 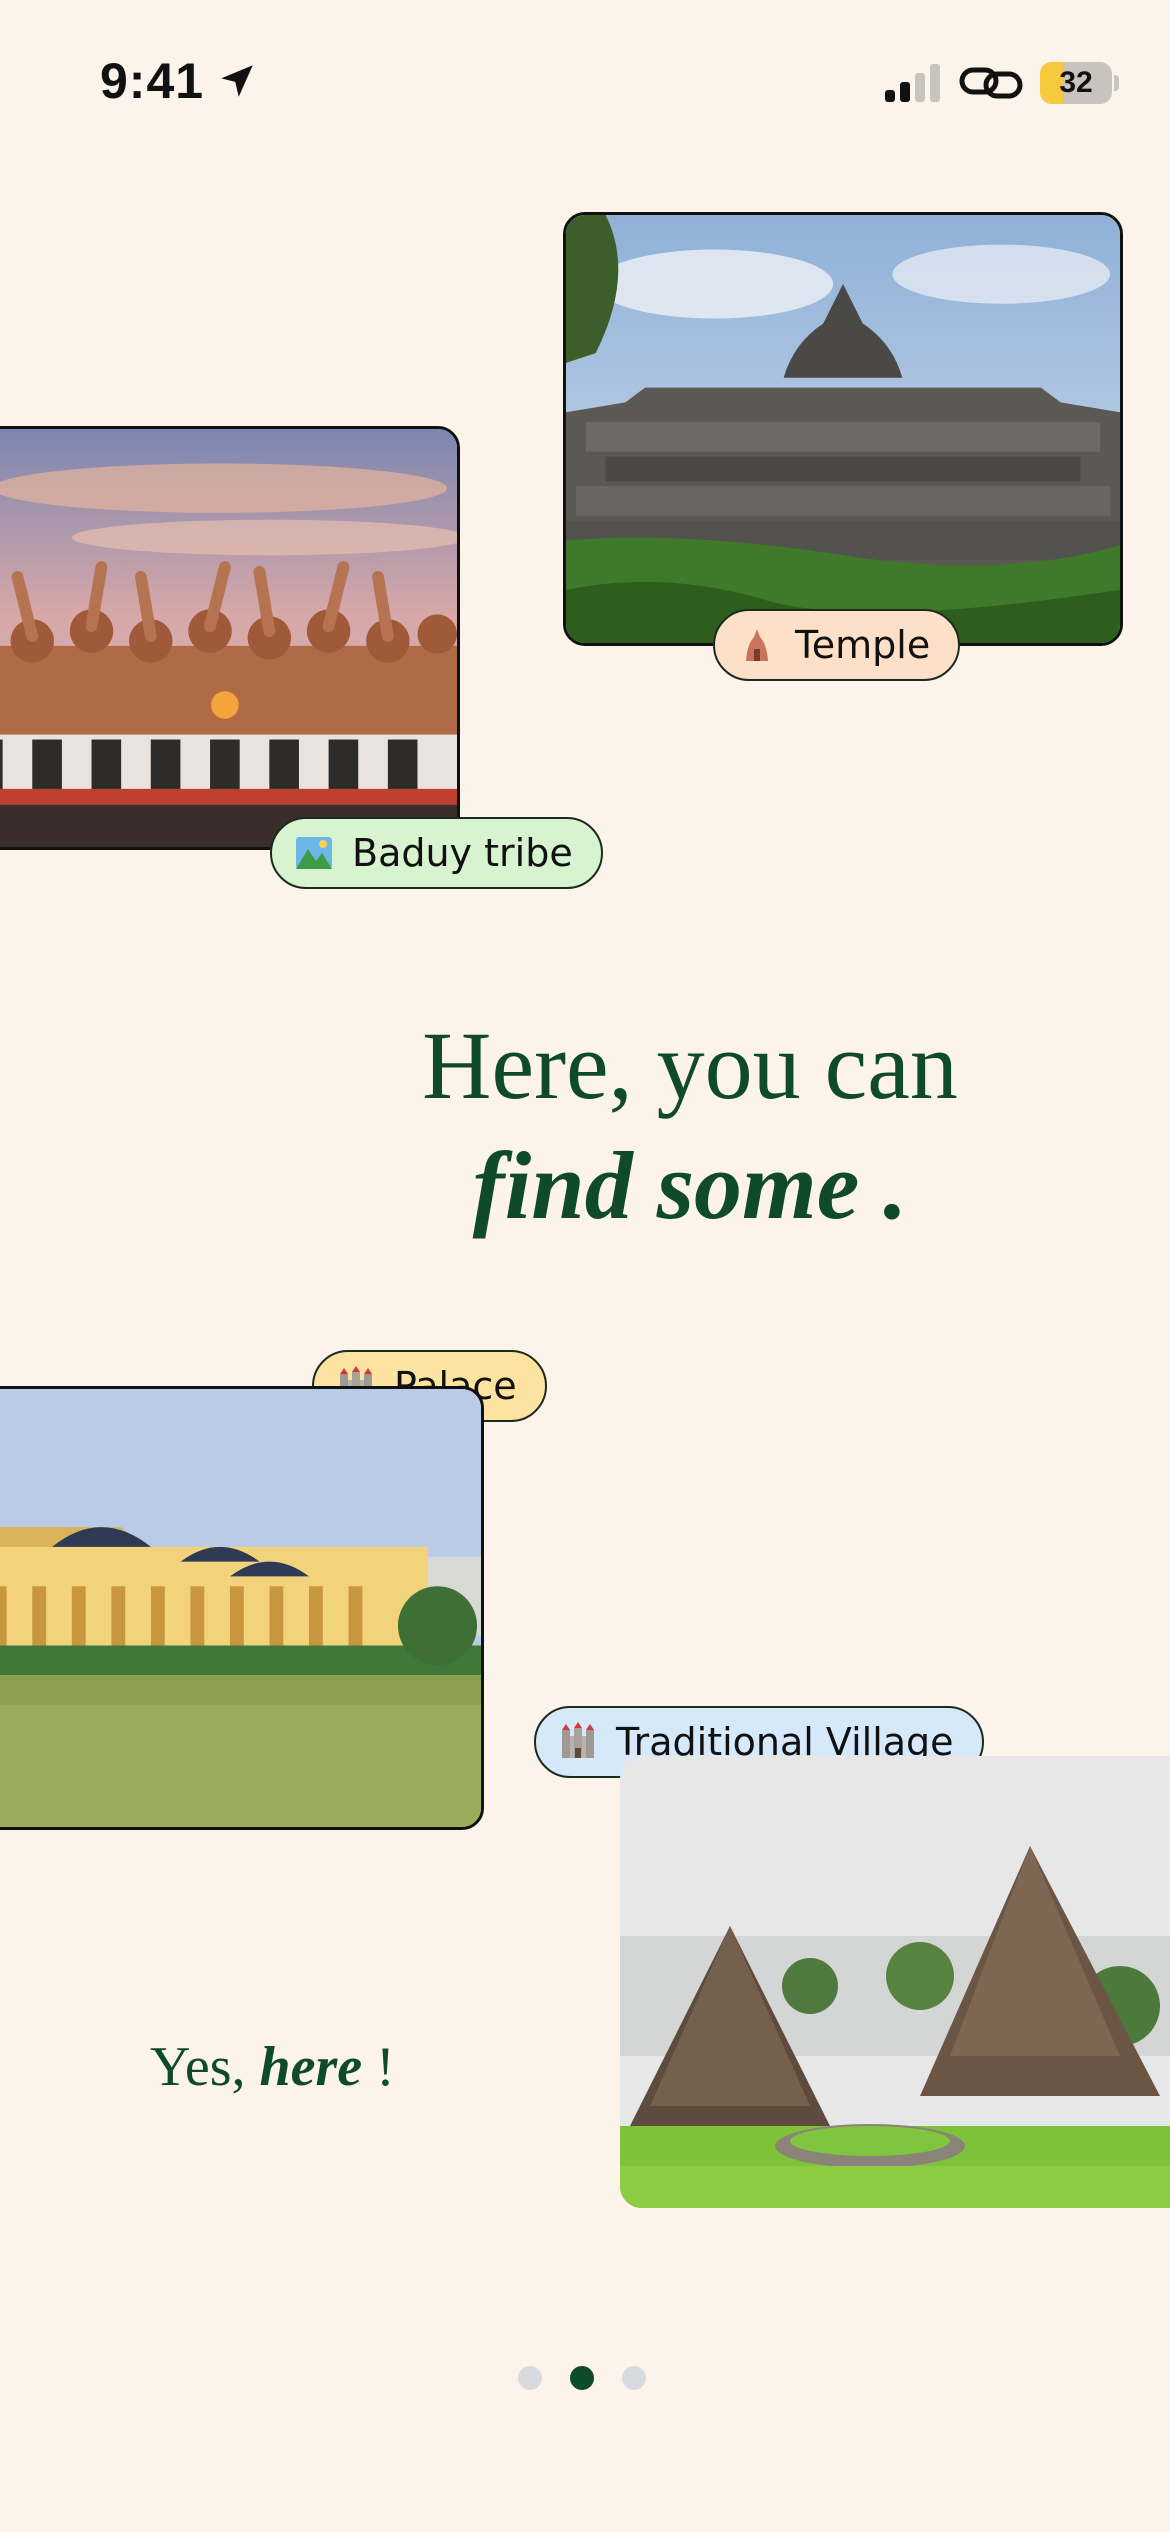 I want to click on location-arrow-icon, so click(x=237, y=81).